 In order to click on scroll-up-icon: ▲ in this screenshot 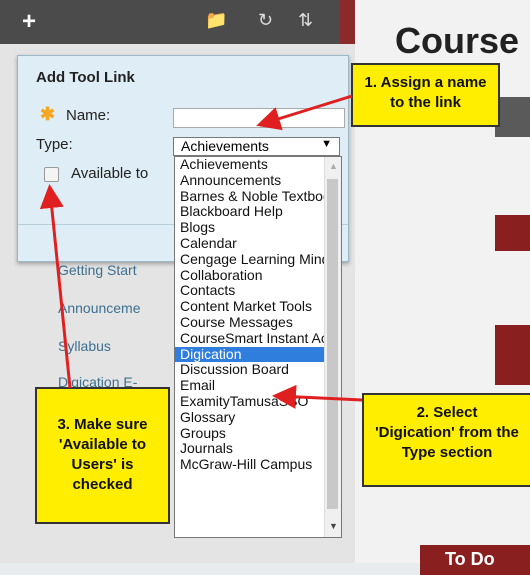, I will do `click(333, 166)`.